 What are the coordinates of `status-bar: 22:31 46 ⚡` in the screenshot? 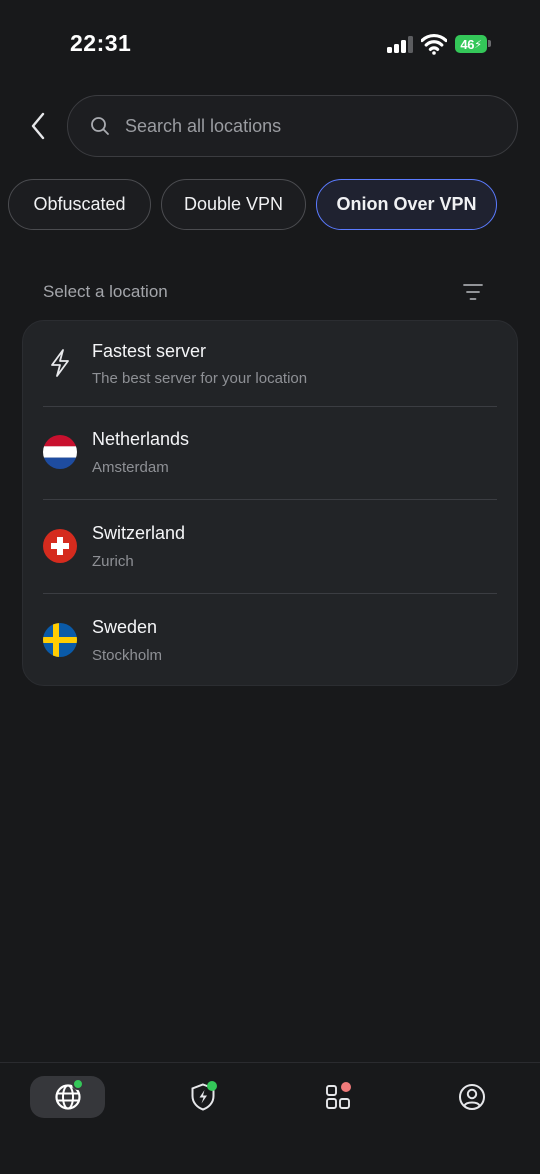 It's located at (270, 44).